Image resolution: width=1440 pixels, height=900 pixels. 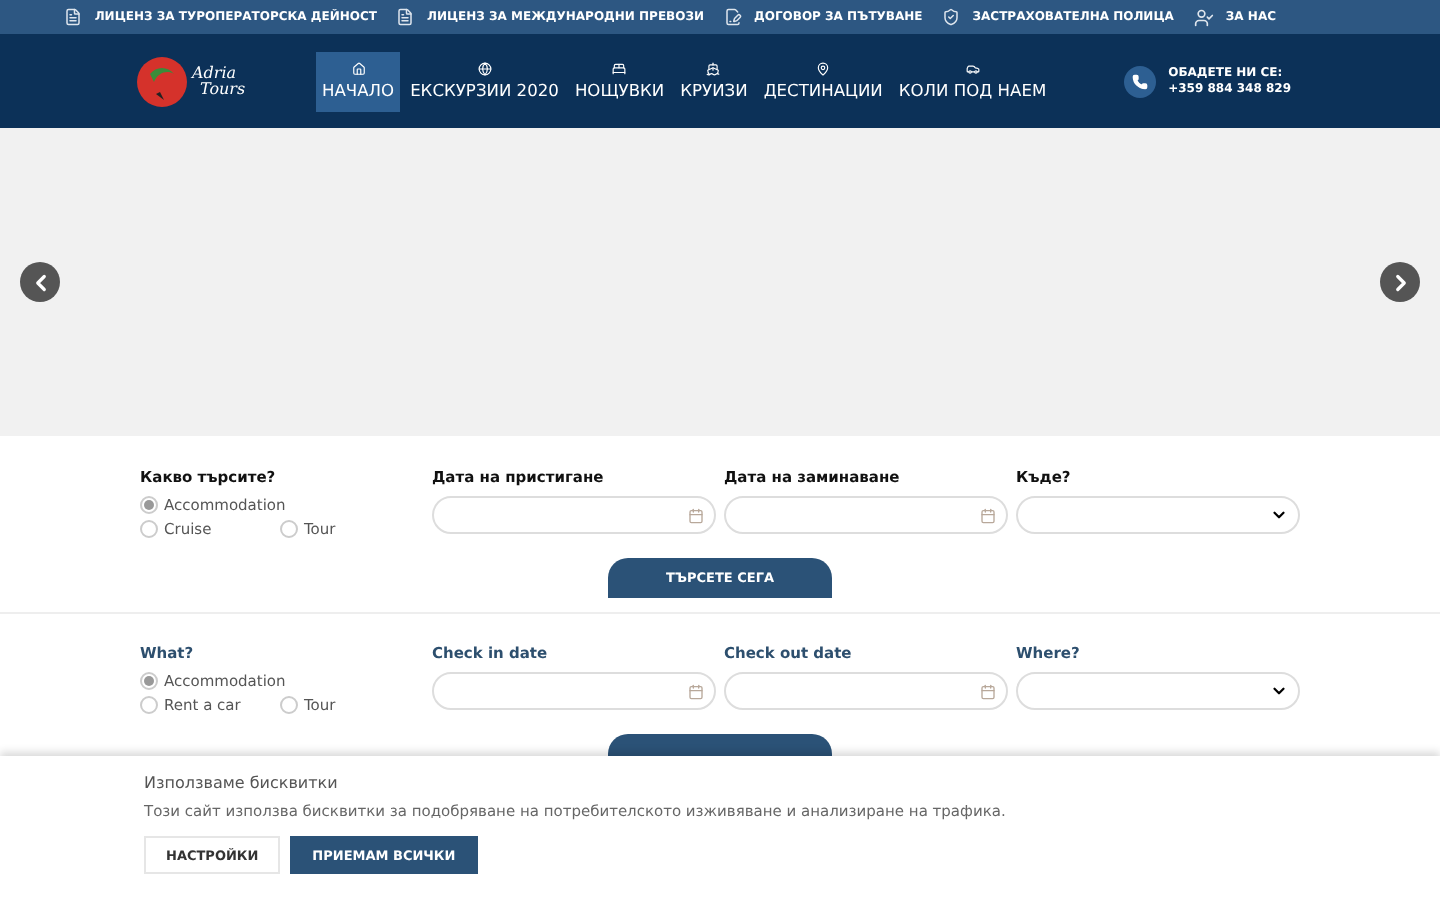 What do you see at coordinates (484, 81) in the screenshot?
I see `nav-item: ЕКСКУРЗИИ 2020` at bounding box center [484, 81].